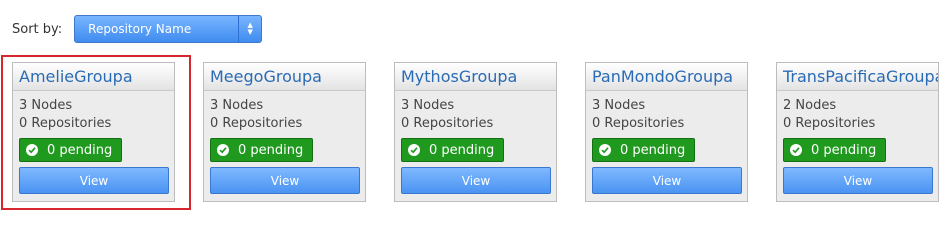 The image size is (950, 240). I want to click on group-card-title: MeegoGroupa, so click(284, 77).